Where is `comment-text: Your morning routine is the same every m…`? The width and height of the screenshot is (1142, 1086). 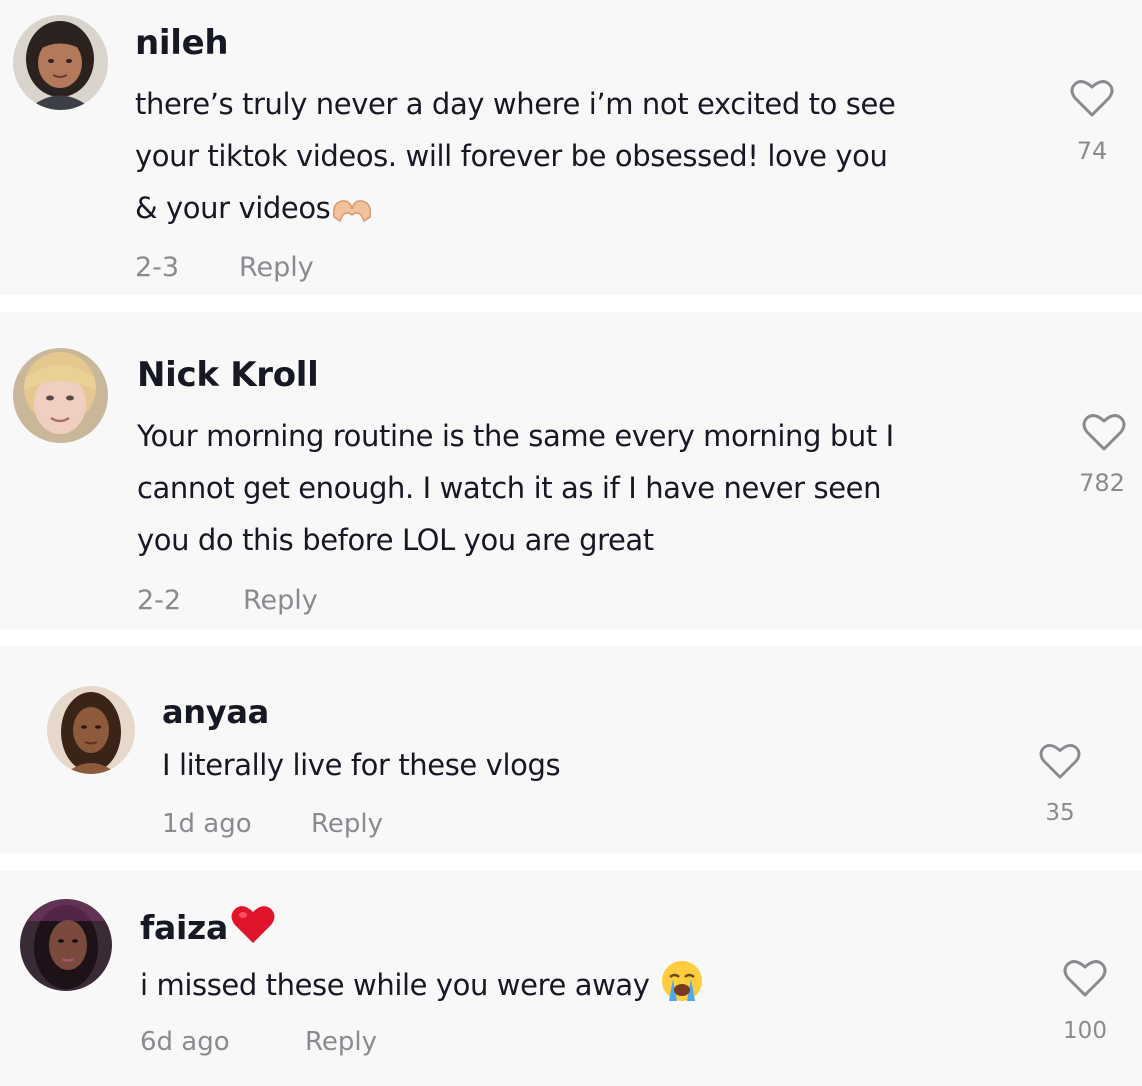 comment-text: Your morning routine is the same every m… is located at coordinates (515, 488).